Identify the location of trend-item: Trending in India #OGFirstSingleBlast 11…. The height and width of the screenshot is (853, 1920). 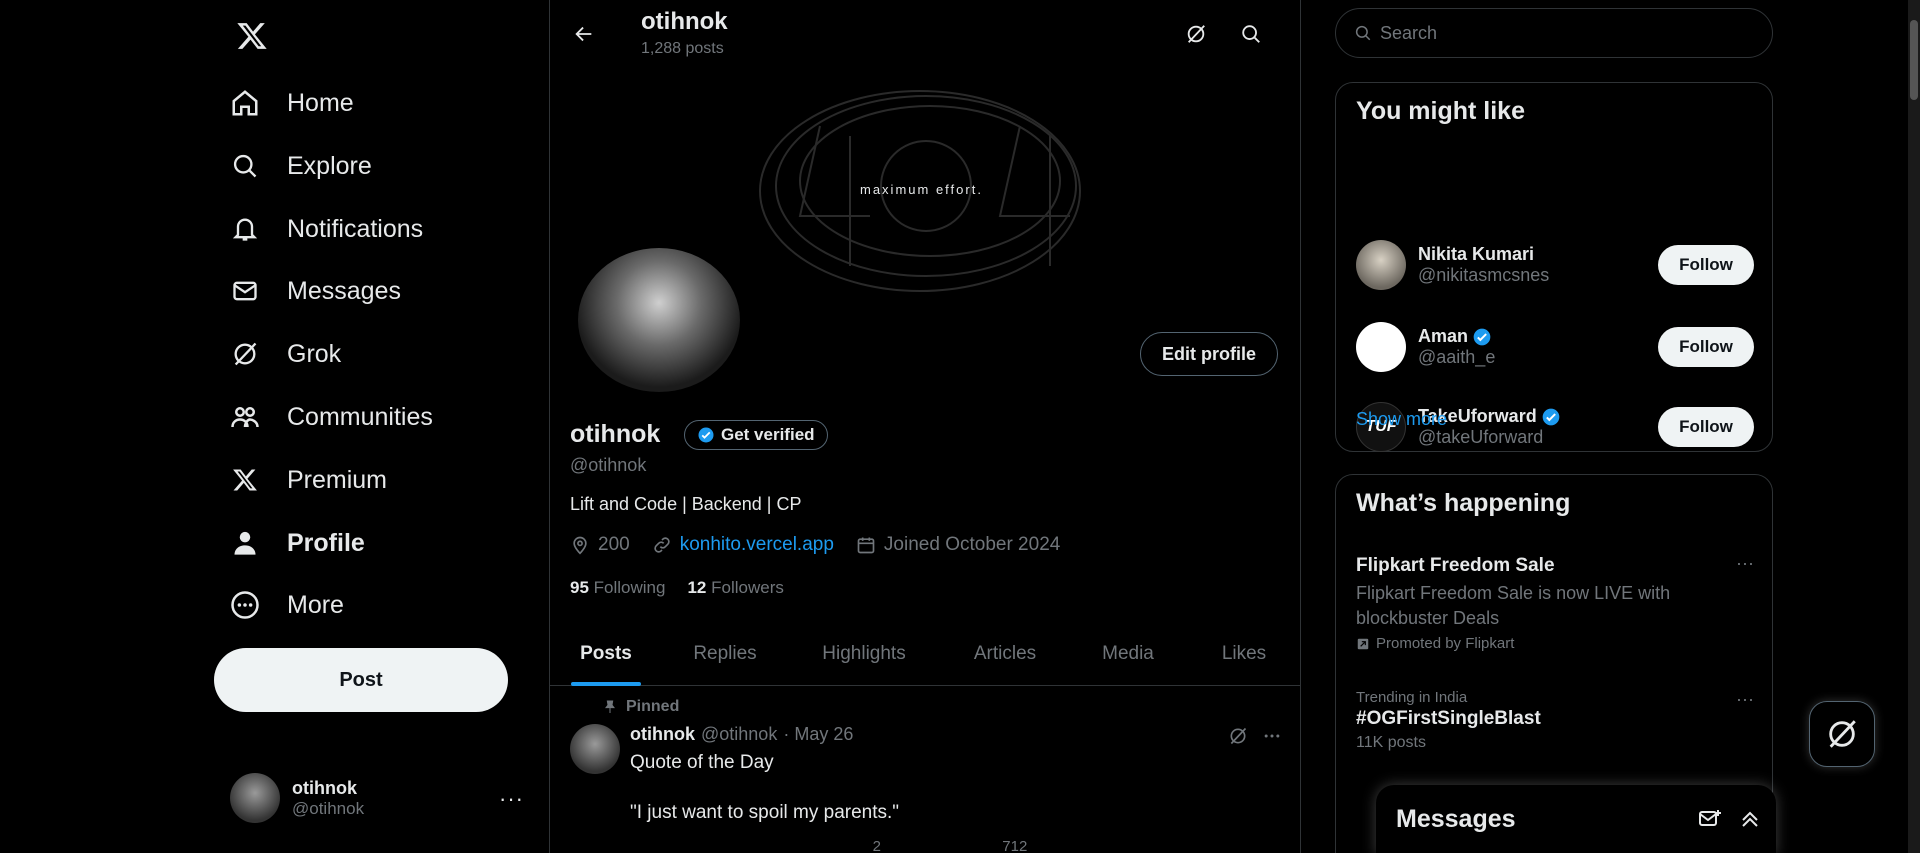
(1555, 720).